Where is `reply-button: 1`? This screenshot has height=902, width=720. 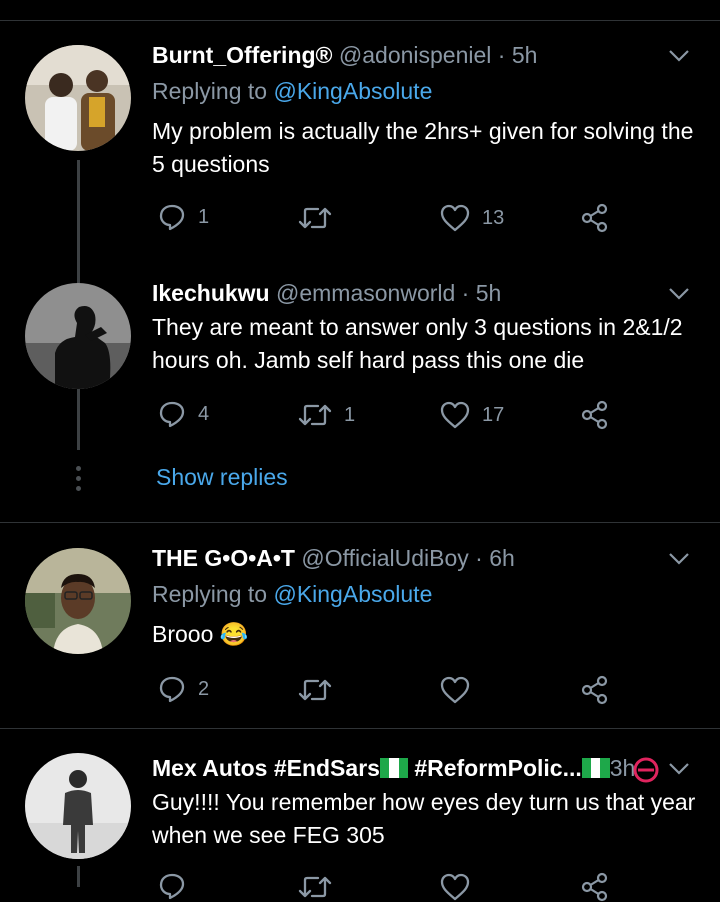 reply-button: 1 is located at coordinates (183, 217).